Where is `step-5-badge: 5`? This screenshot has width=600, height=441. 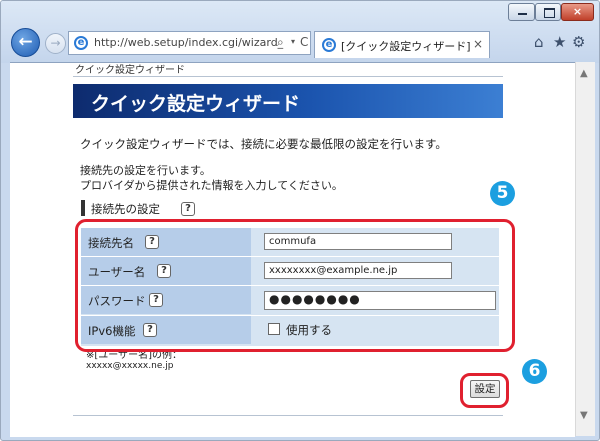
step-5-badge: 5 is located at coordinates (502, 193).